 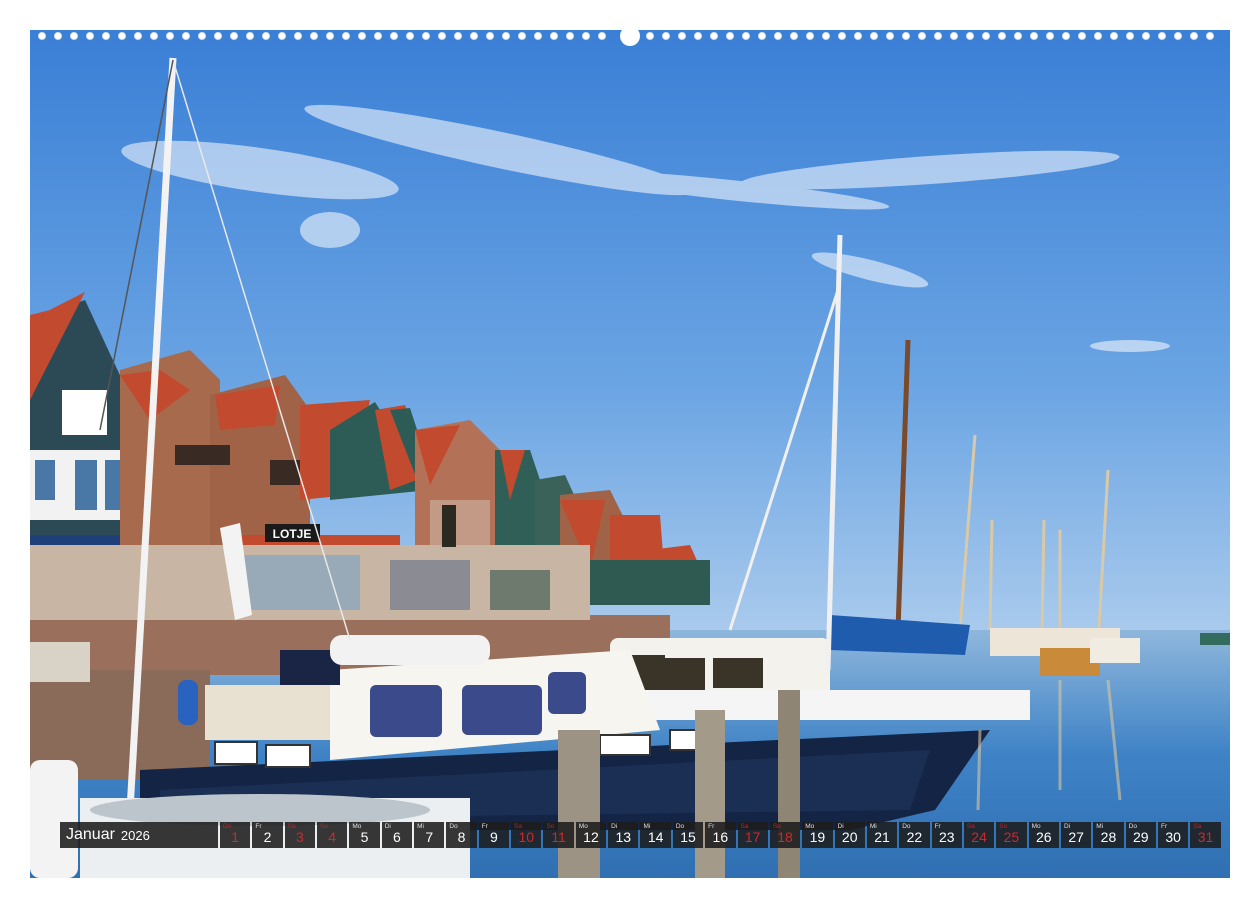 I want to click on spiral-binding, so click(x=626, y=38).